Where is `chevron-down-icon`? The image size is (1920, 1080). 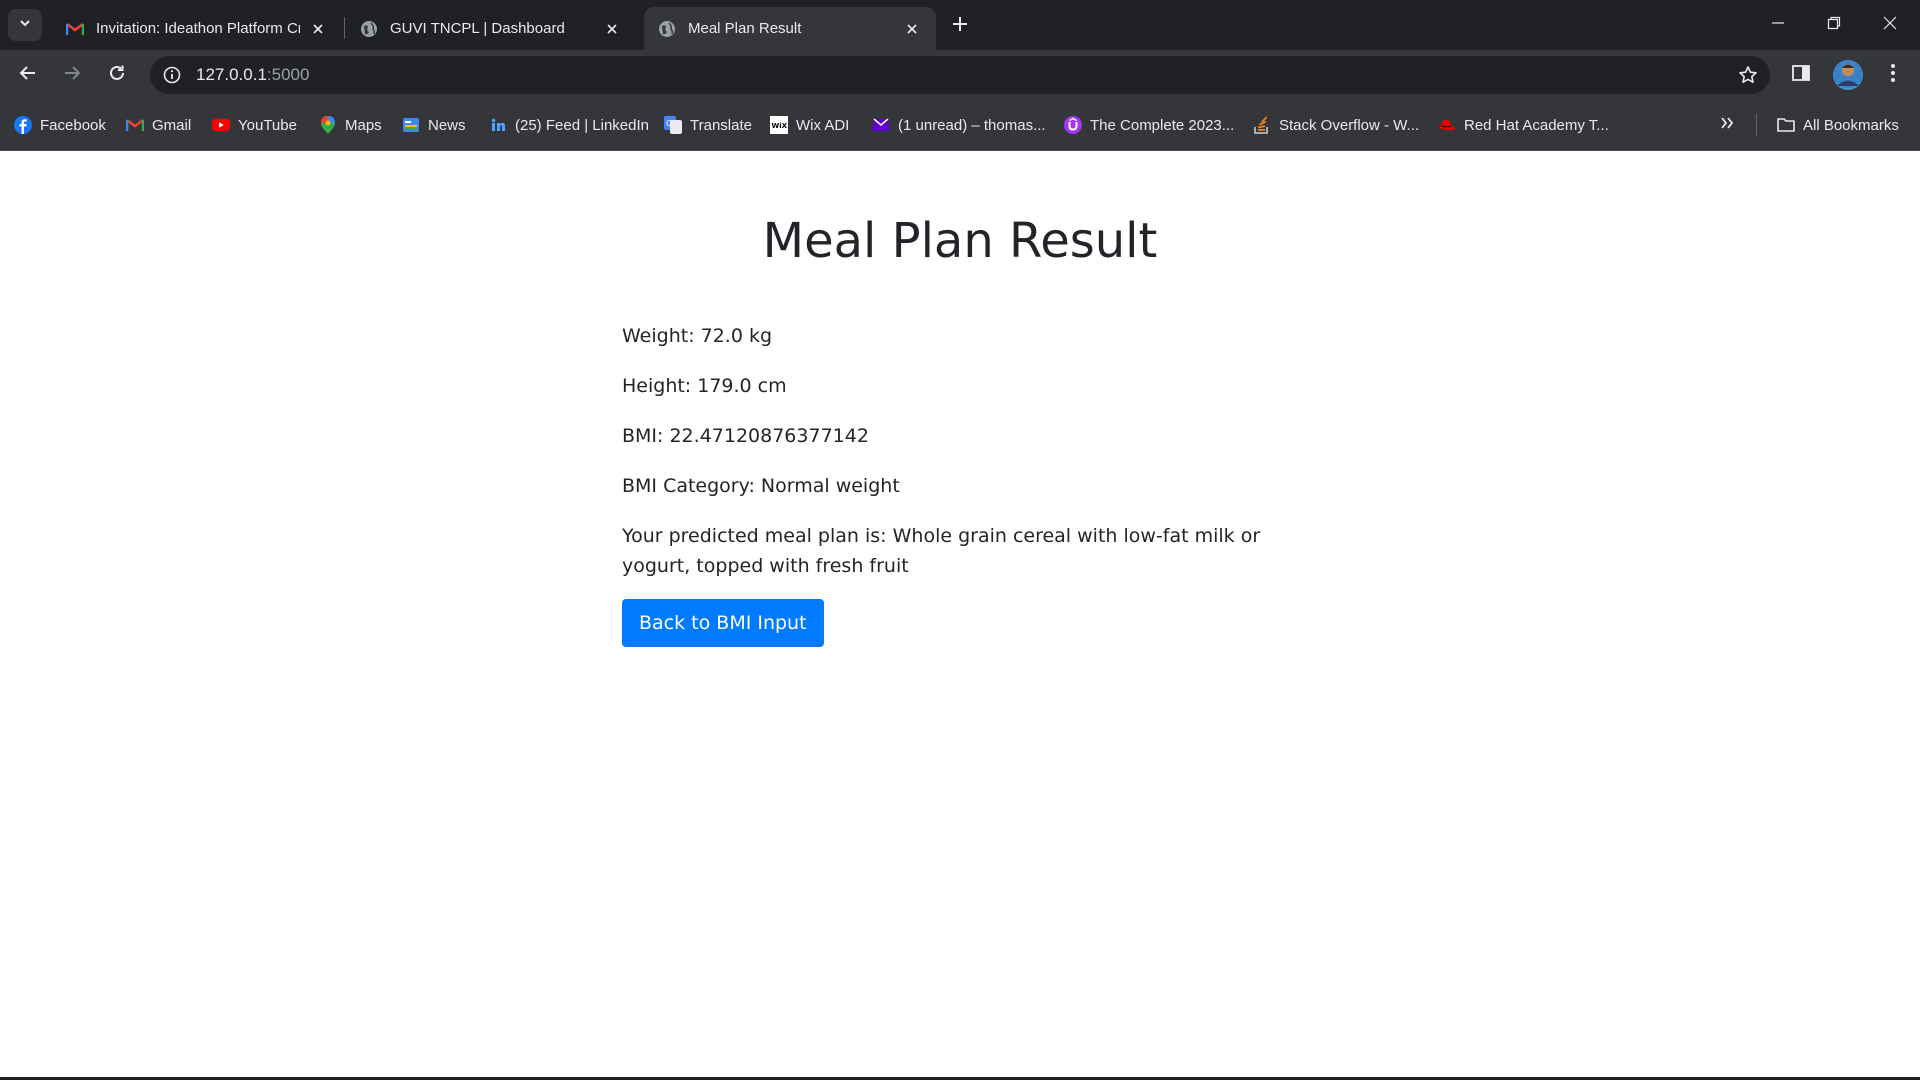
chevron-down-icon is located at coordinates (25, 25).